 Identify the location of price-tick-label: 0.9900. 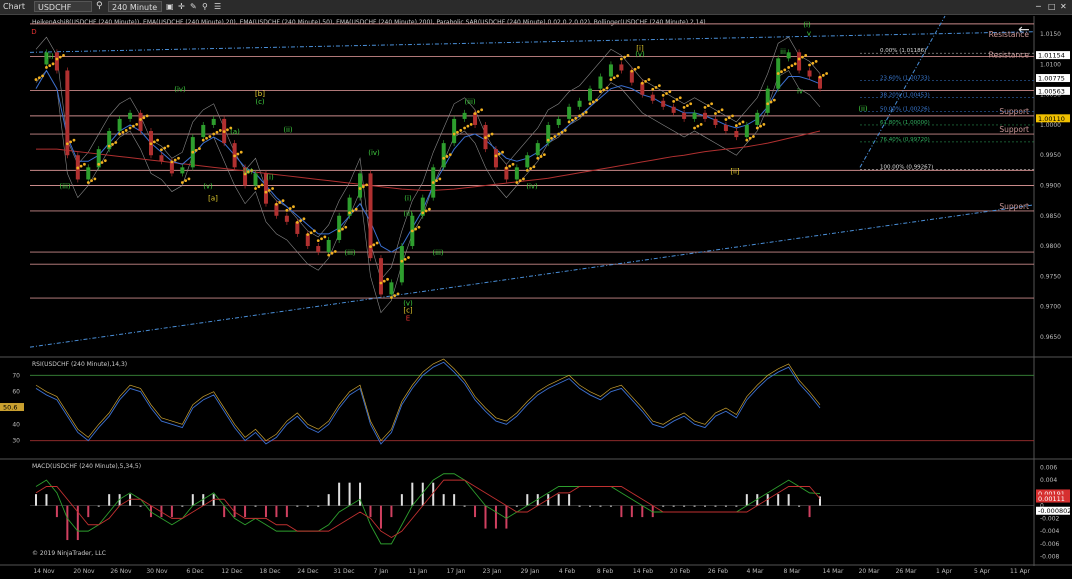
(1050, 186).